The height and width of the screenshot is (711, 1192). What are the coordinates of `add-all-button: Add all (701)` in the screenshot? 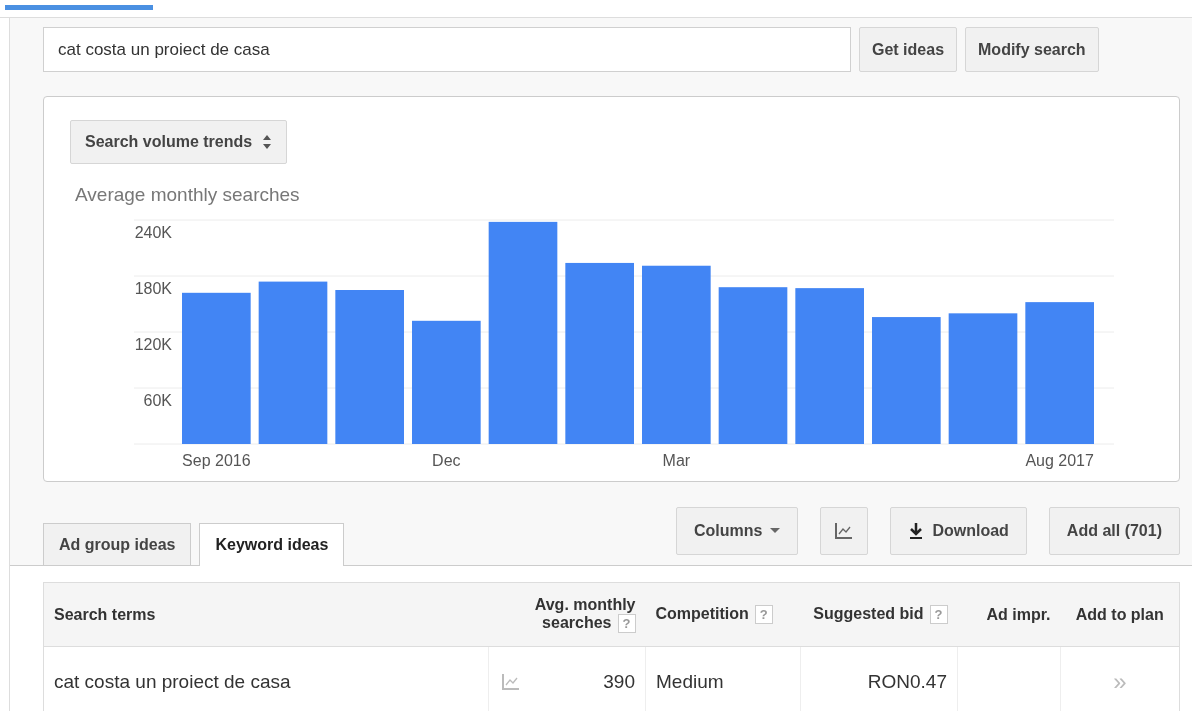 It's located at (1114, 531).